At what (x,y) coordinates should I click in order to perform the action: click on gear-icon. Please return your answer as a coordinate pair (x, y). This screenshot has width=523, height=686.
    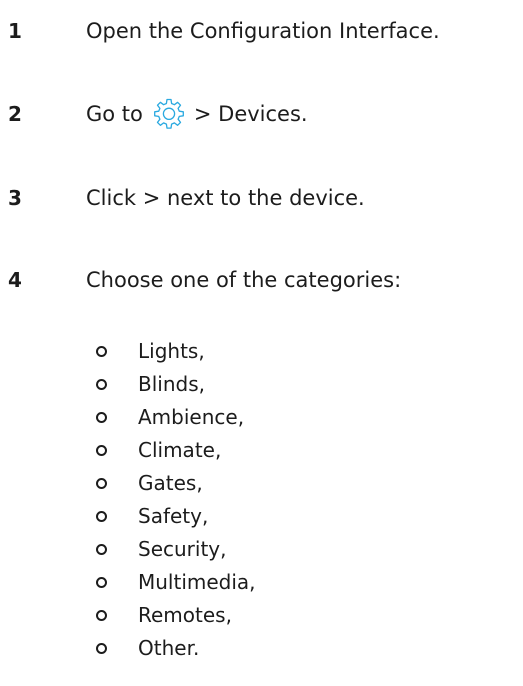
    Looking at the image, I should click on (169, 114).